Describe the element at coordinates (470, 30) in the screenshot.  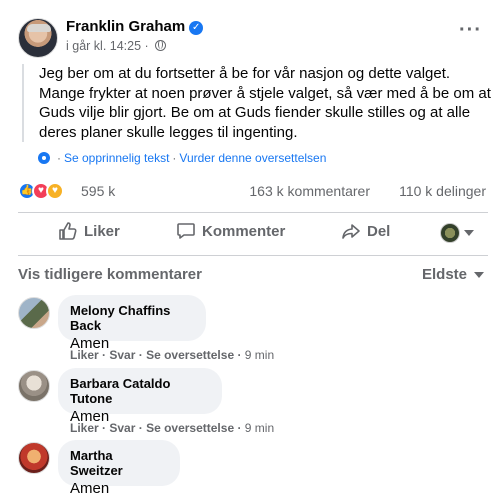
I see `more-options-icon: ···` at that location.